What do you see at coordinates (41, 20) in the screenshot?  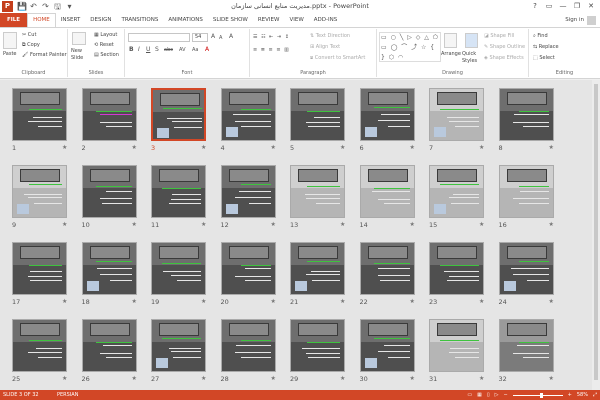 I see `tab-home: HOME` at bounding box center [41, 20].